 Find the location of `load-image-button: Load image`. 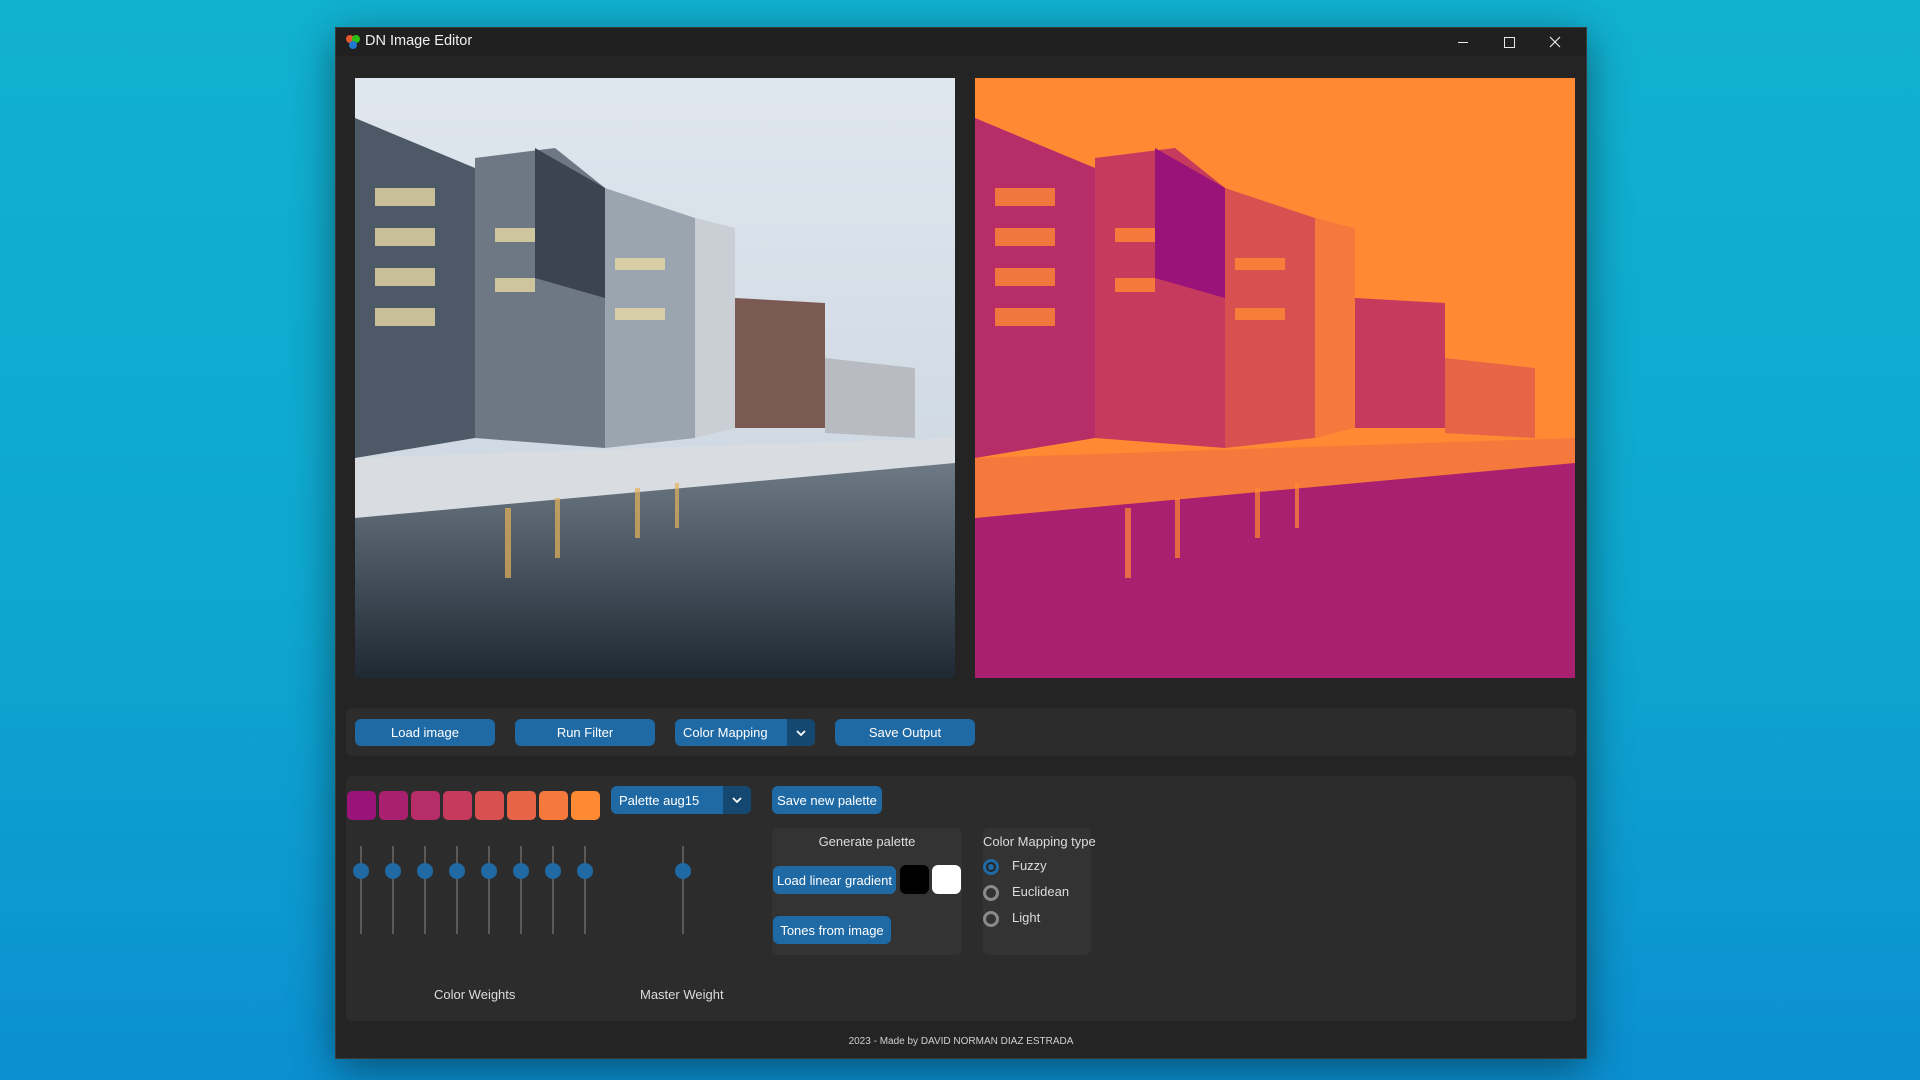

load-image-button: Load image is located at coordinates (425, 732).